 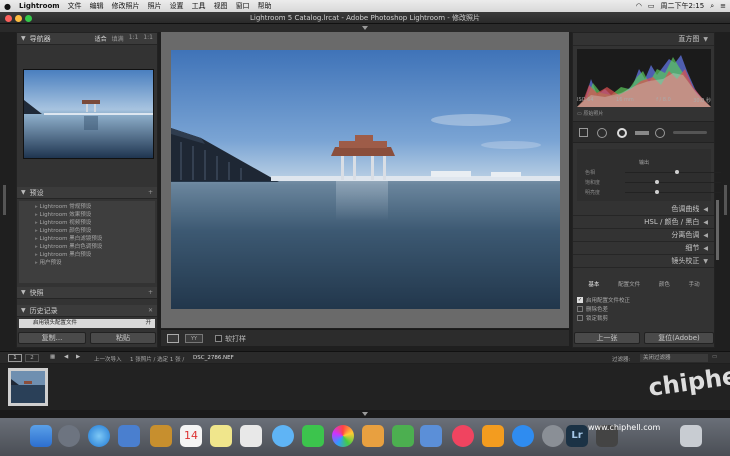 What do you see at coordinates (373, 436) in the screenshot?
I see `sketch-icon` at bounding box center [373, 436].